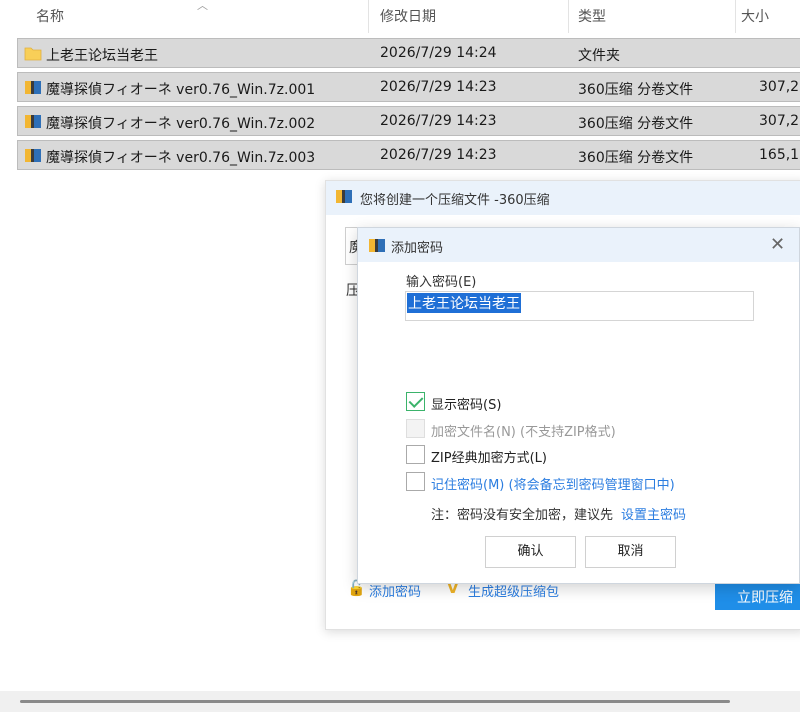 Image resolution: width=800 pixels, height=712 pixels. What do you see at coordinates (530, 552) in the screenshot?
I see `confirm-button: 确认` at bounding box center [530, 552].